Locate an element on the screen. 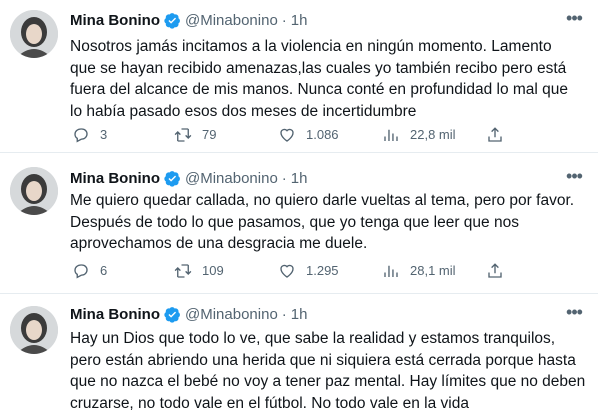  reply-count: 3 is located at coordinates (104, 134).